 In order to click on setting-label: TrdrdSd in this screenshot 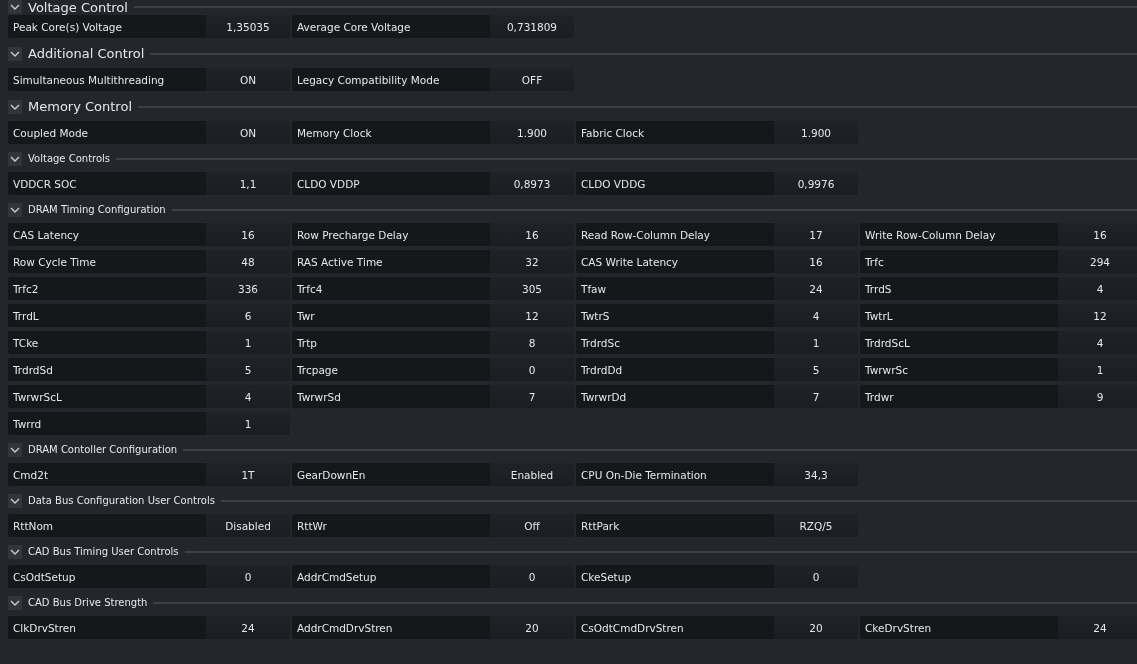, I will do `click(107, 369)`.